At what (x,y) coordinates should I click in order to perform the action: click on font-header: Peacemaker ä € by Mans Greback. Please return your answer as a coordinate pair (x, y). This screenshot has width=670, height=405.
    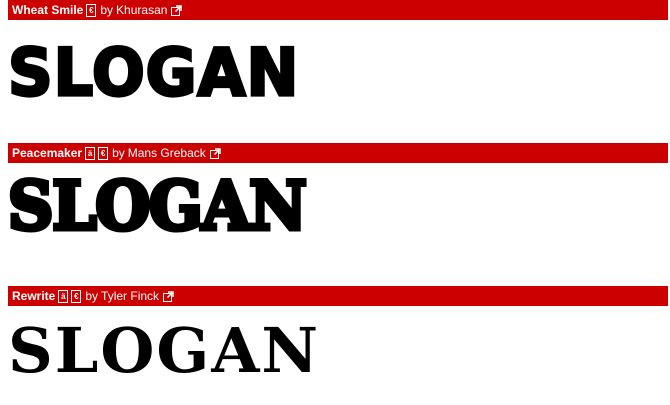
    Looking at the image, I should click on (338, 153).